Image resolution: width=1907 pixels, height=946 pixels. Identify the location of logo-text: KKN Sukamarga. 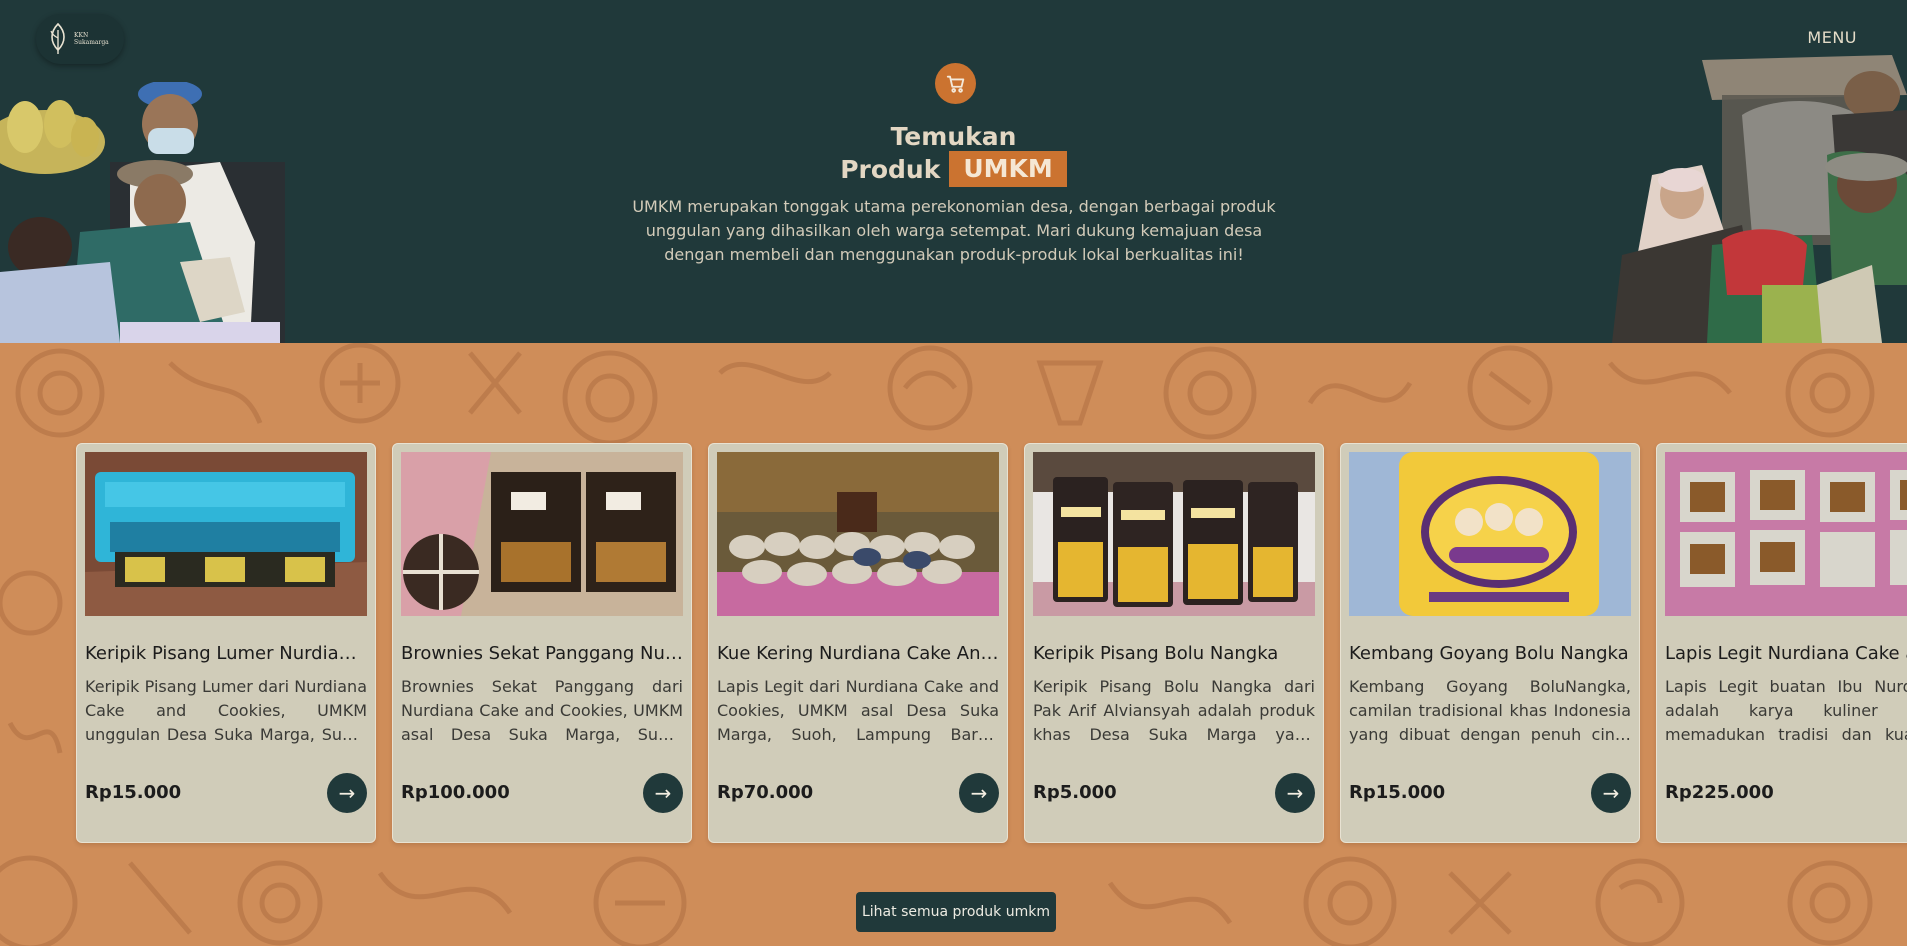
(91, 39).